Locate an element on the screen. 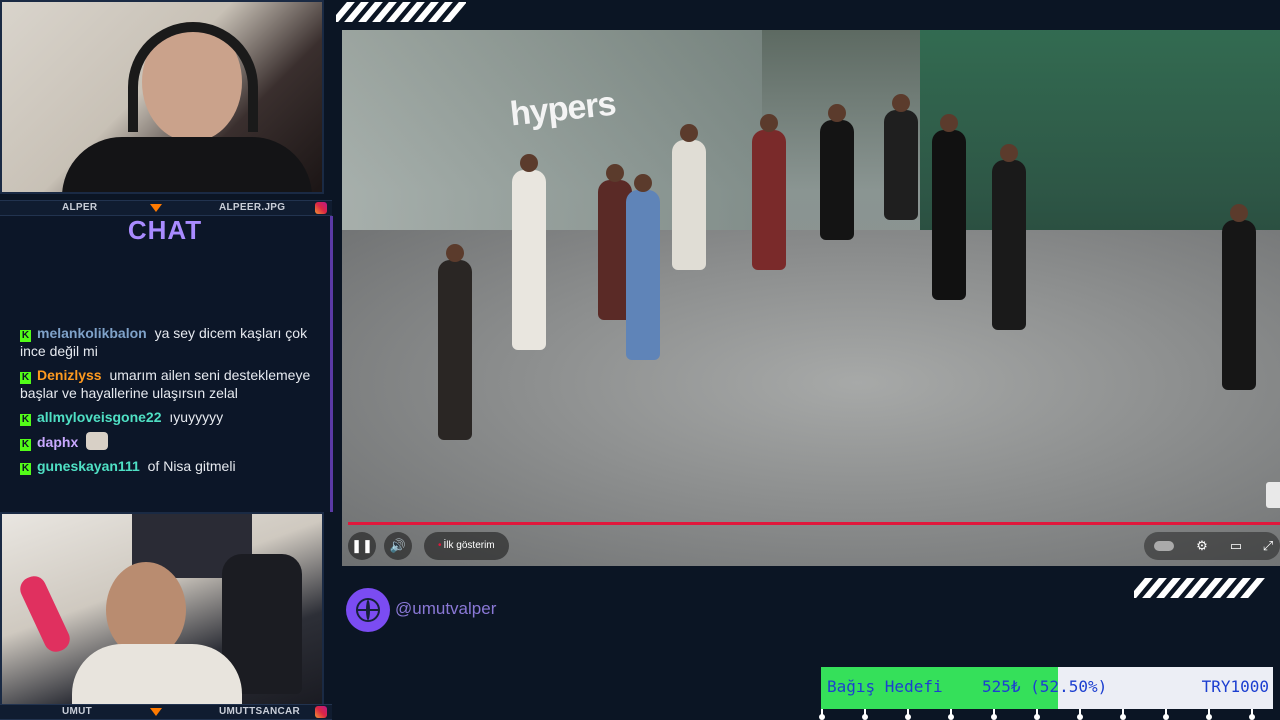 This screenshot has width=1280, height=720. fullscreen-icon: ⤢ is located at coordinates (1268, 546).